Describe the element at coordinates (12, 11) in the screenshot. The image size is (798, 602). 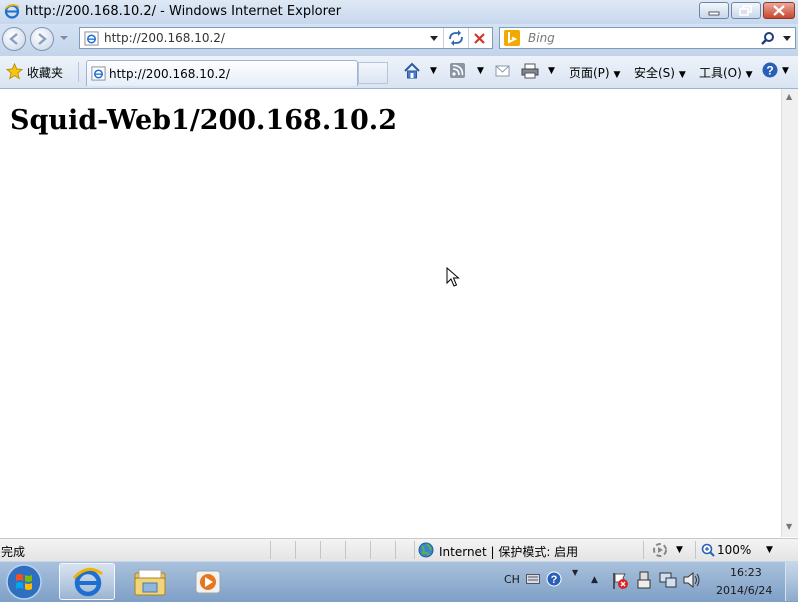
I see `ie-logo-icon` at that location.